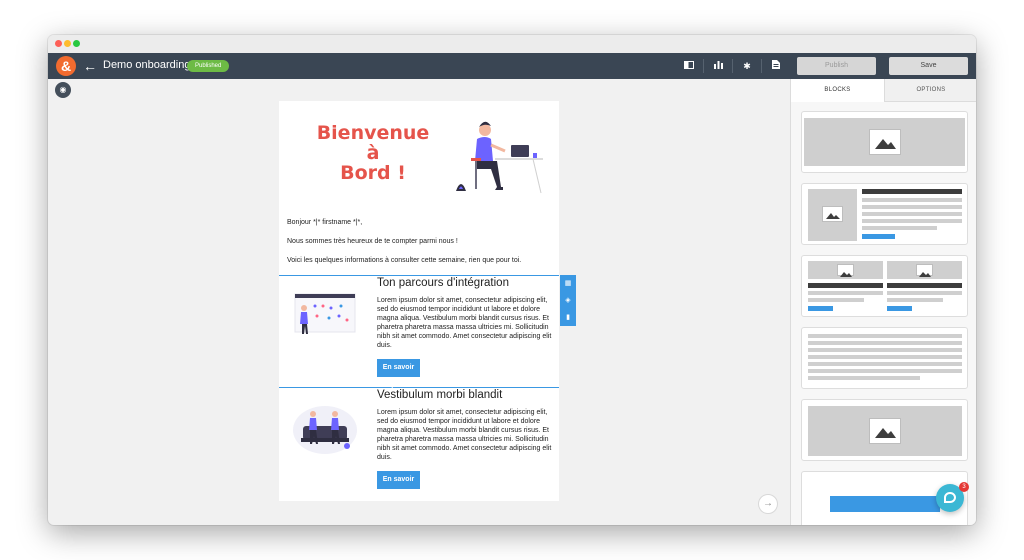 The image size is (1024, 560). I want to click on tab-options: OPTIONS, so click(930, 90).